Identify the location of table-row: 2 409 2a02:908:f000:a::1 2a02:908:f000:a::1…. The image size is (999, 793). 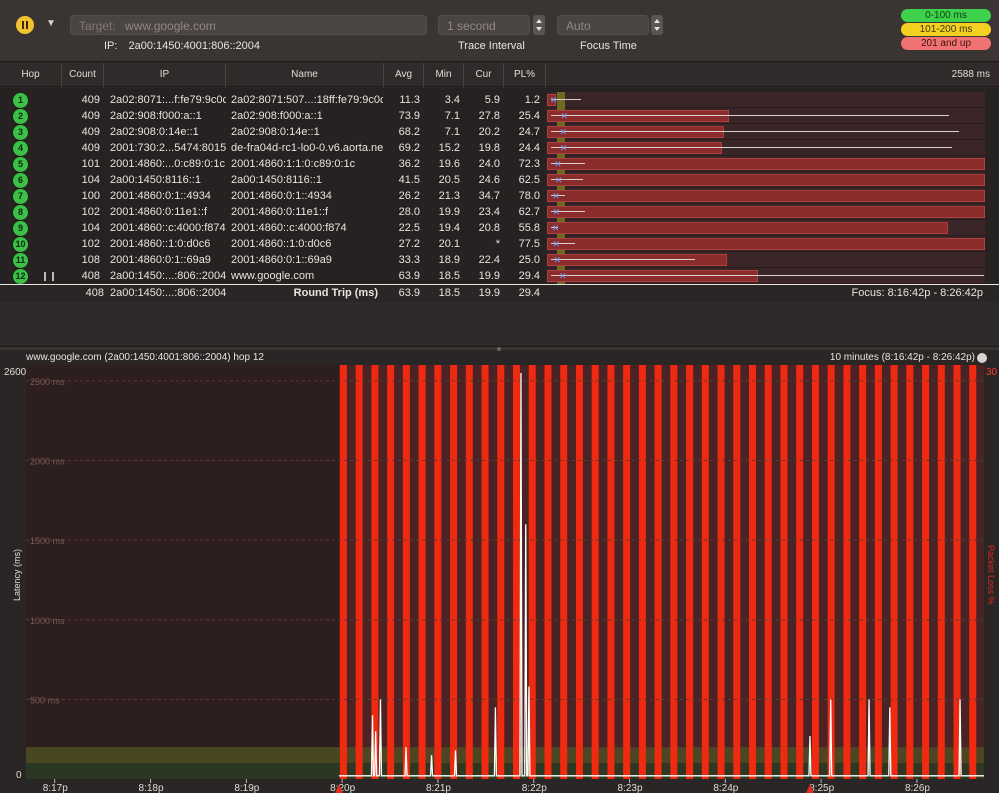
(499, 116).